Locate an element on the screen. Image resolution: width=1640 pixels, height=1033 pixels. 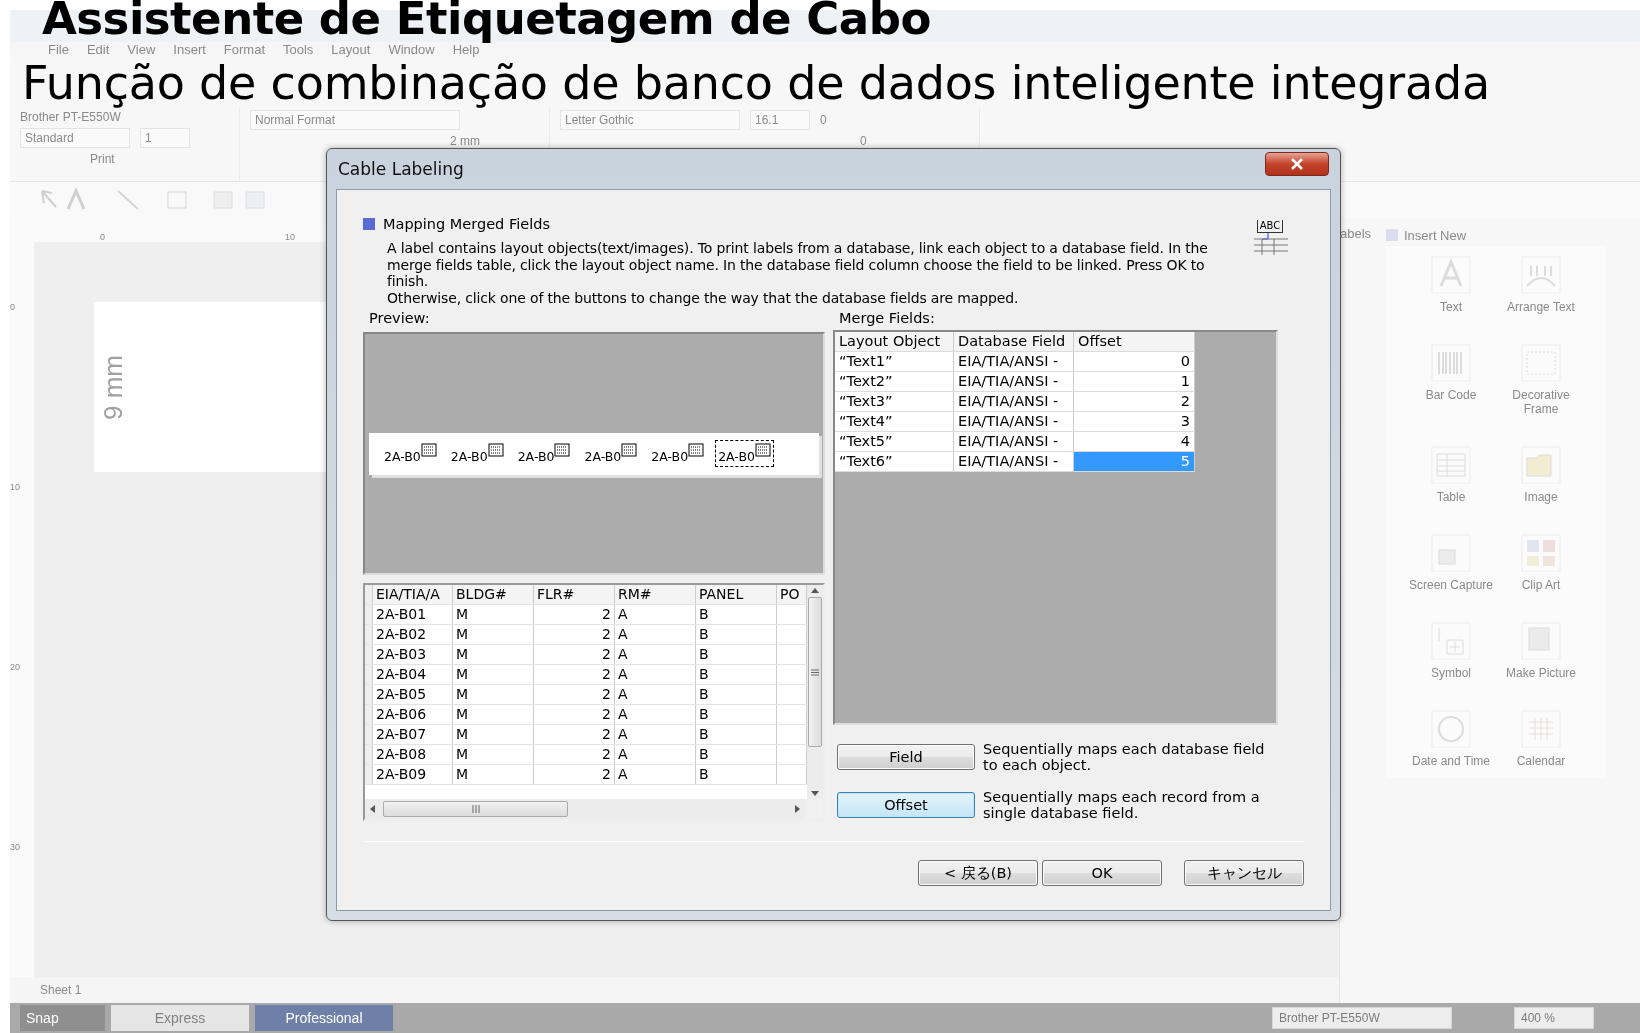
text-icon is located at coordinates (1451, 275).